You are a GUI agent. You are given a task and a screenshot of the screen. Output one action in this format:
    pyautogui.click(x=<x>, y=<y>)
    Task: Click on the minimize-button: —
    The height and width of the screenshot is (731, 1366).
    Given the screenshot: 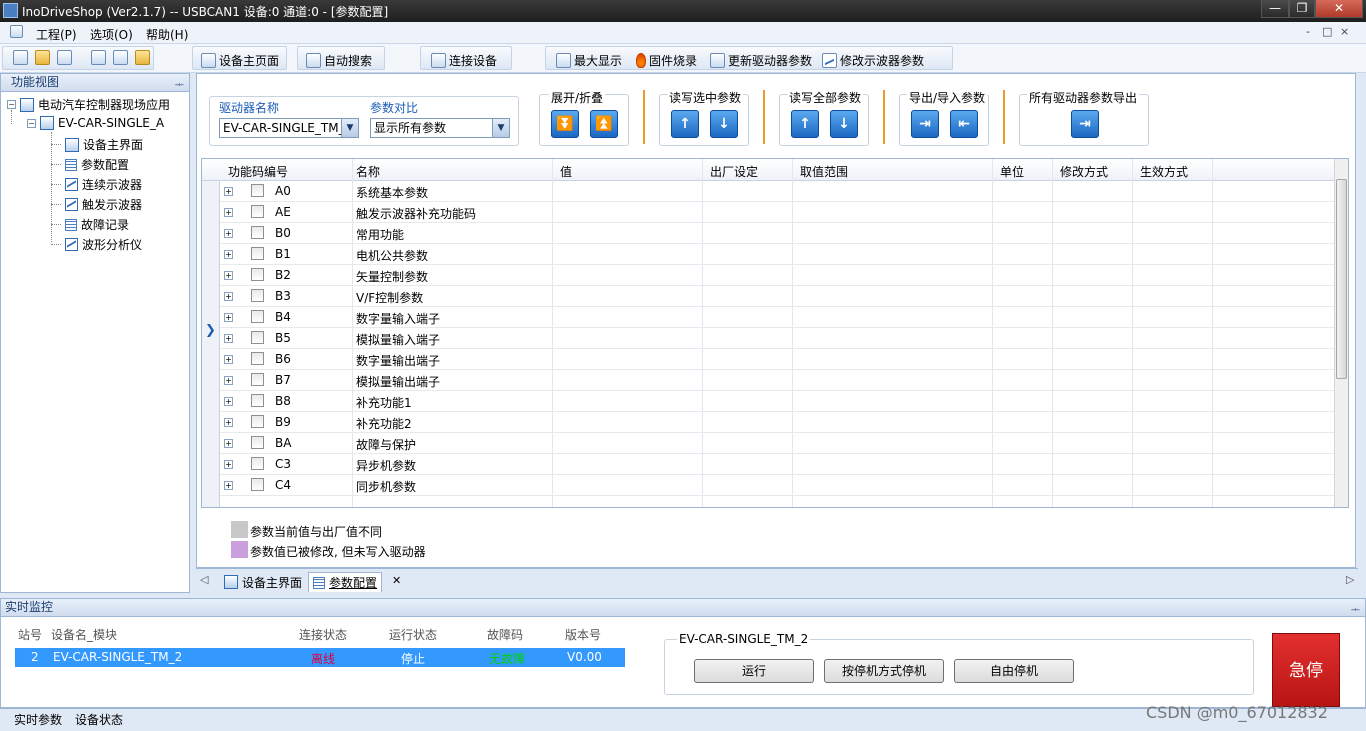 What is the action you would take?
    pyautogui.click(x=1275, y=9)
    